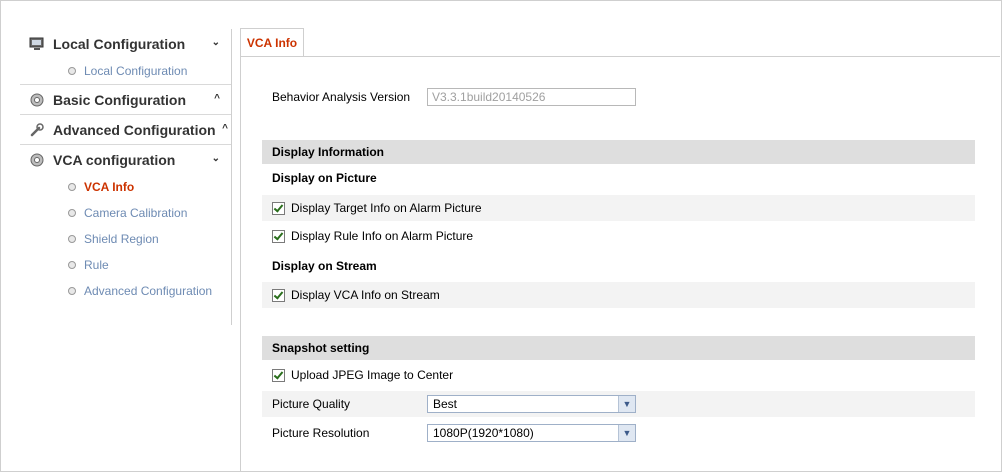 Image resolution: width=1002 pixels, height=472 pixels. Describe the element at coordinates (321, 348) in the screenshot. I see `section-title: Snapshot setting` at that location.